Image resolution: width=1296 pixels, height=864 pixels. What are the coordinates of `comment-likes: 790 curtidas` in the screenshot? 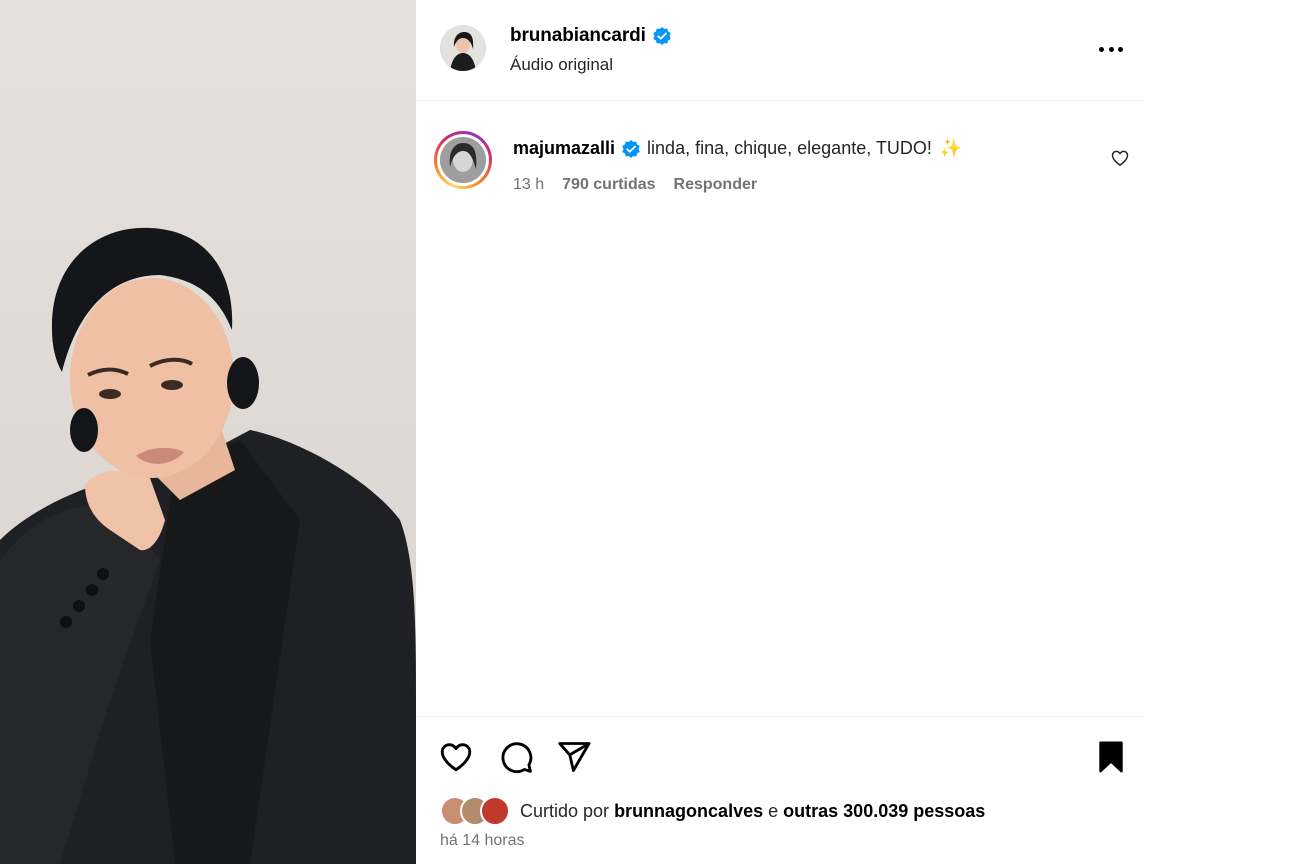 It's located at (608, 185).